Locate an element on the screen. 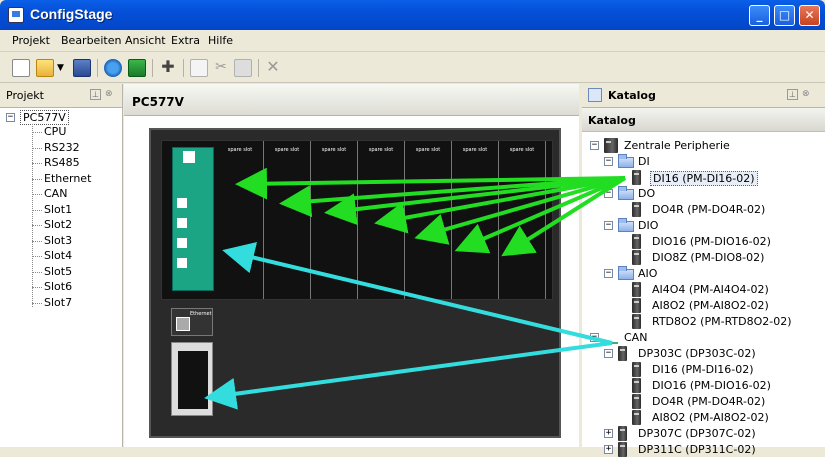 The image size is (825, 457). catalog-tab-header: Katalog ⊥ ⊗ is located at coordinates (703, 96).